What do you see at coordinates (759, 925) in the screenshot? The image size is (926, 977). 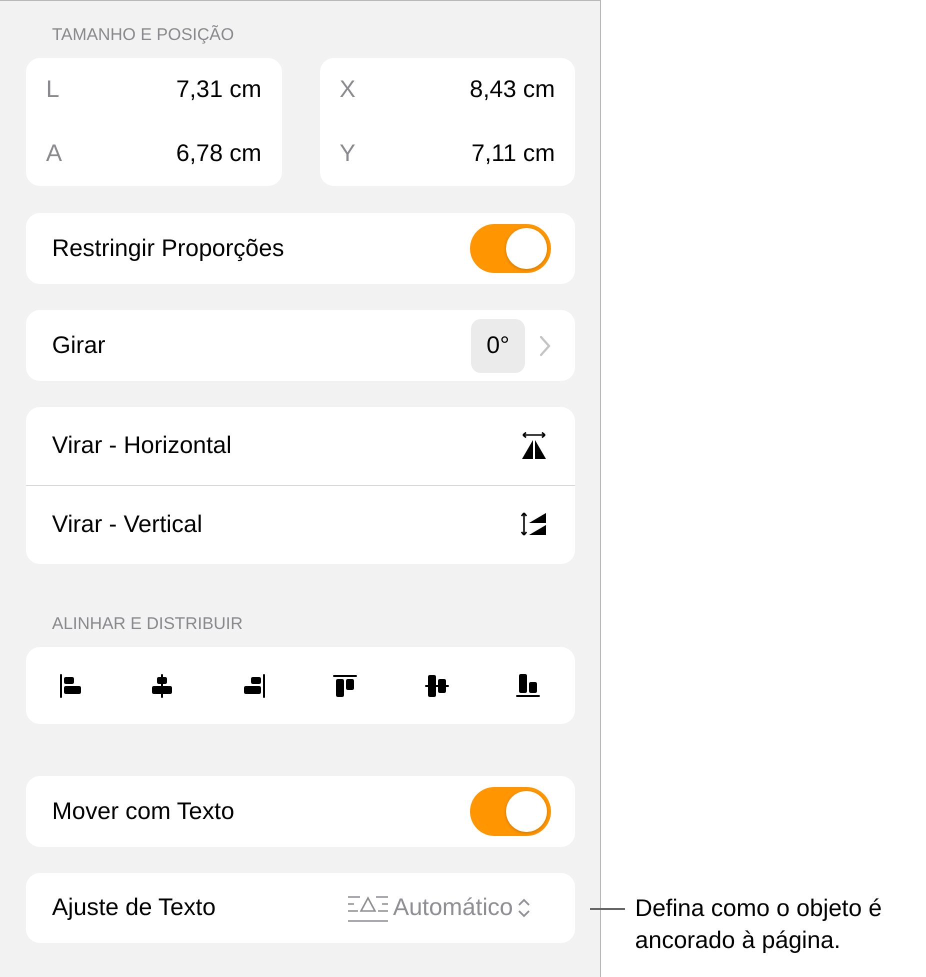 I see `callout-text: Defina como o objeto é ancorado à página.` at bounding box center [759, 925].